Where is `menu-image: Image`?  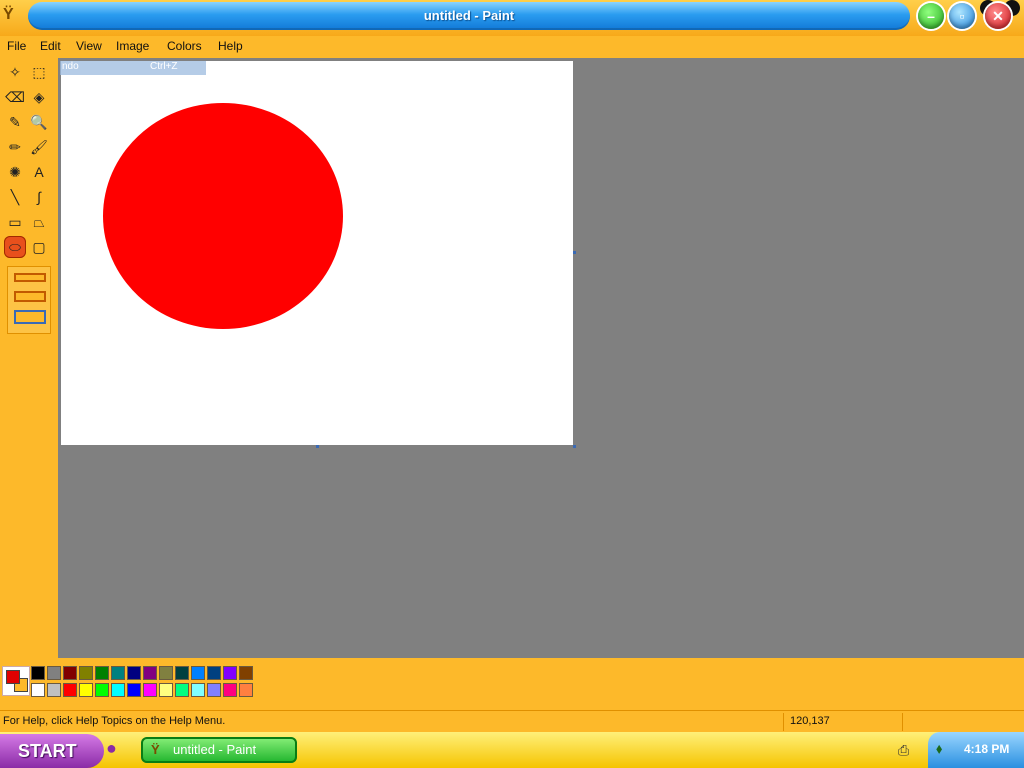 menu-image: Image is located at coordinates (132, 46).